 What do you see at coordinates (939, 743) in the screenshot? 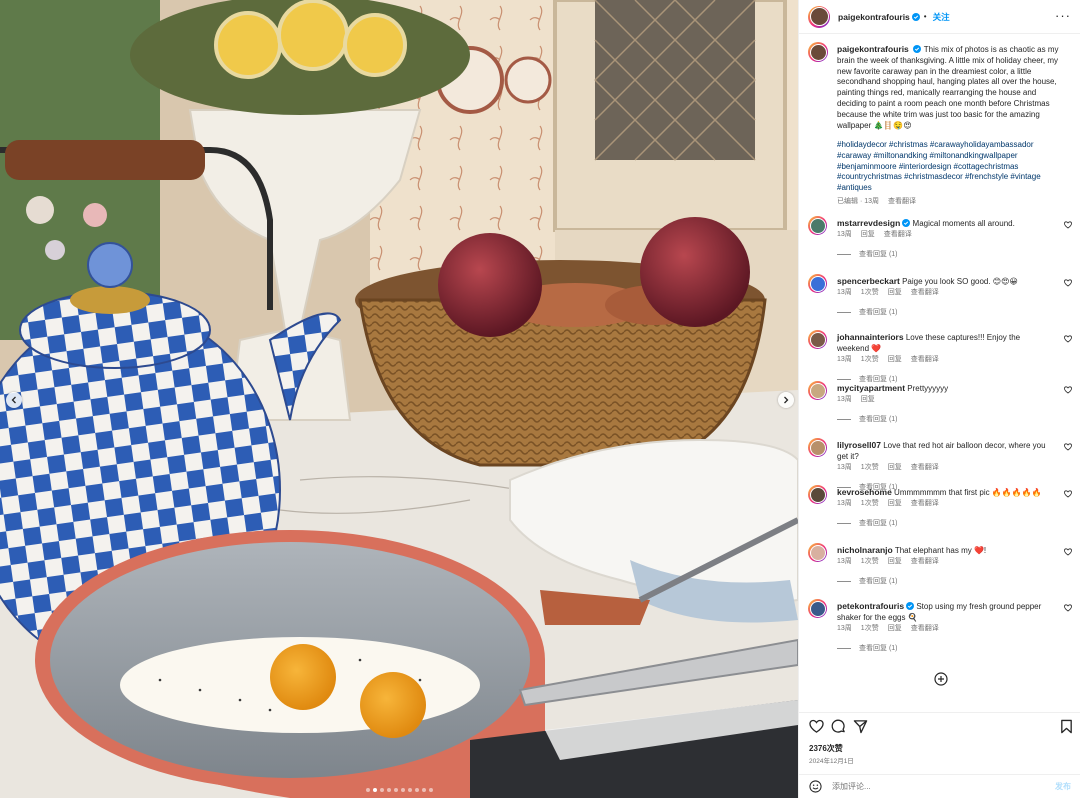
I see `post-actions-bar: 2376次赞 2024年12月1日` at bounding box center [939, 743].